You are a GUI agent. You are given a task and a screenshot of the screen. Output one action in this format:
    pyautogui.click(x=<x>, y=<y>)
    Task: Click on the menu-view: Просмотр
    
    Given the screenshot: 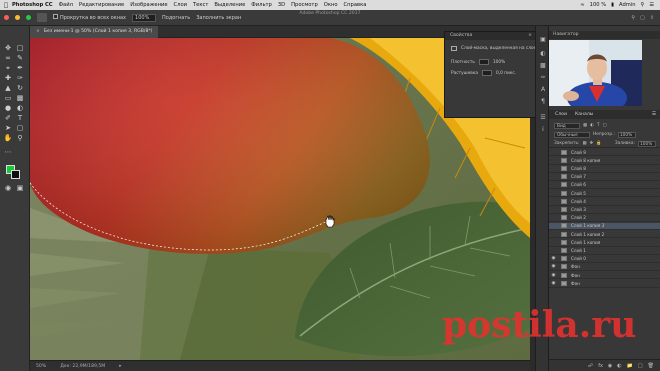 What is the action you would take?
    pyautogui.click(x=304, y=5)
    